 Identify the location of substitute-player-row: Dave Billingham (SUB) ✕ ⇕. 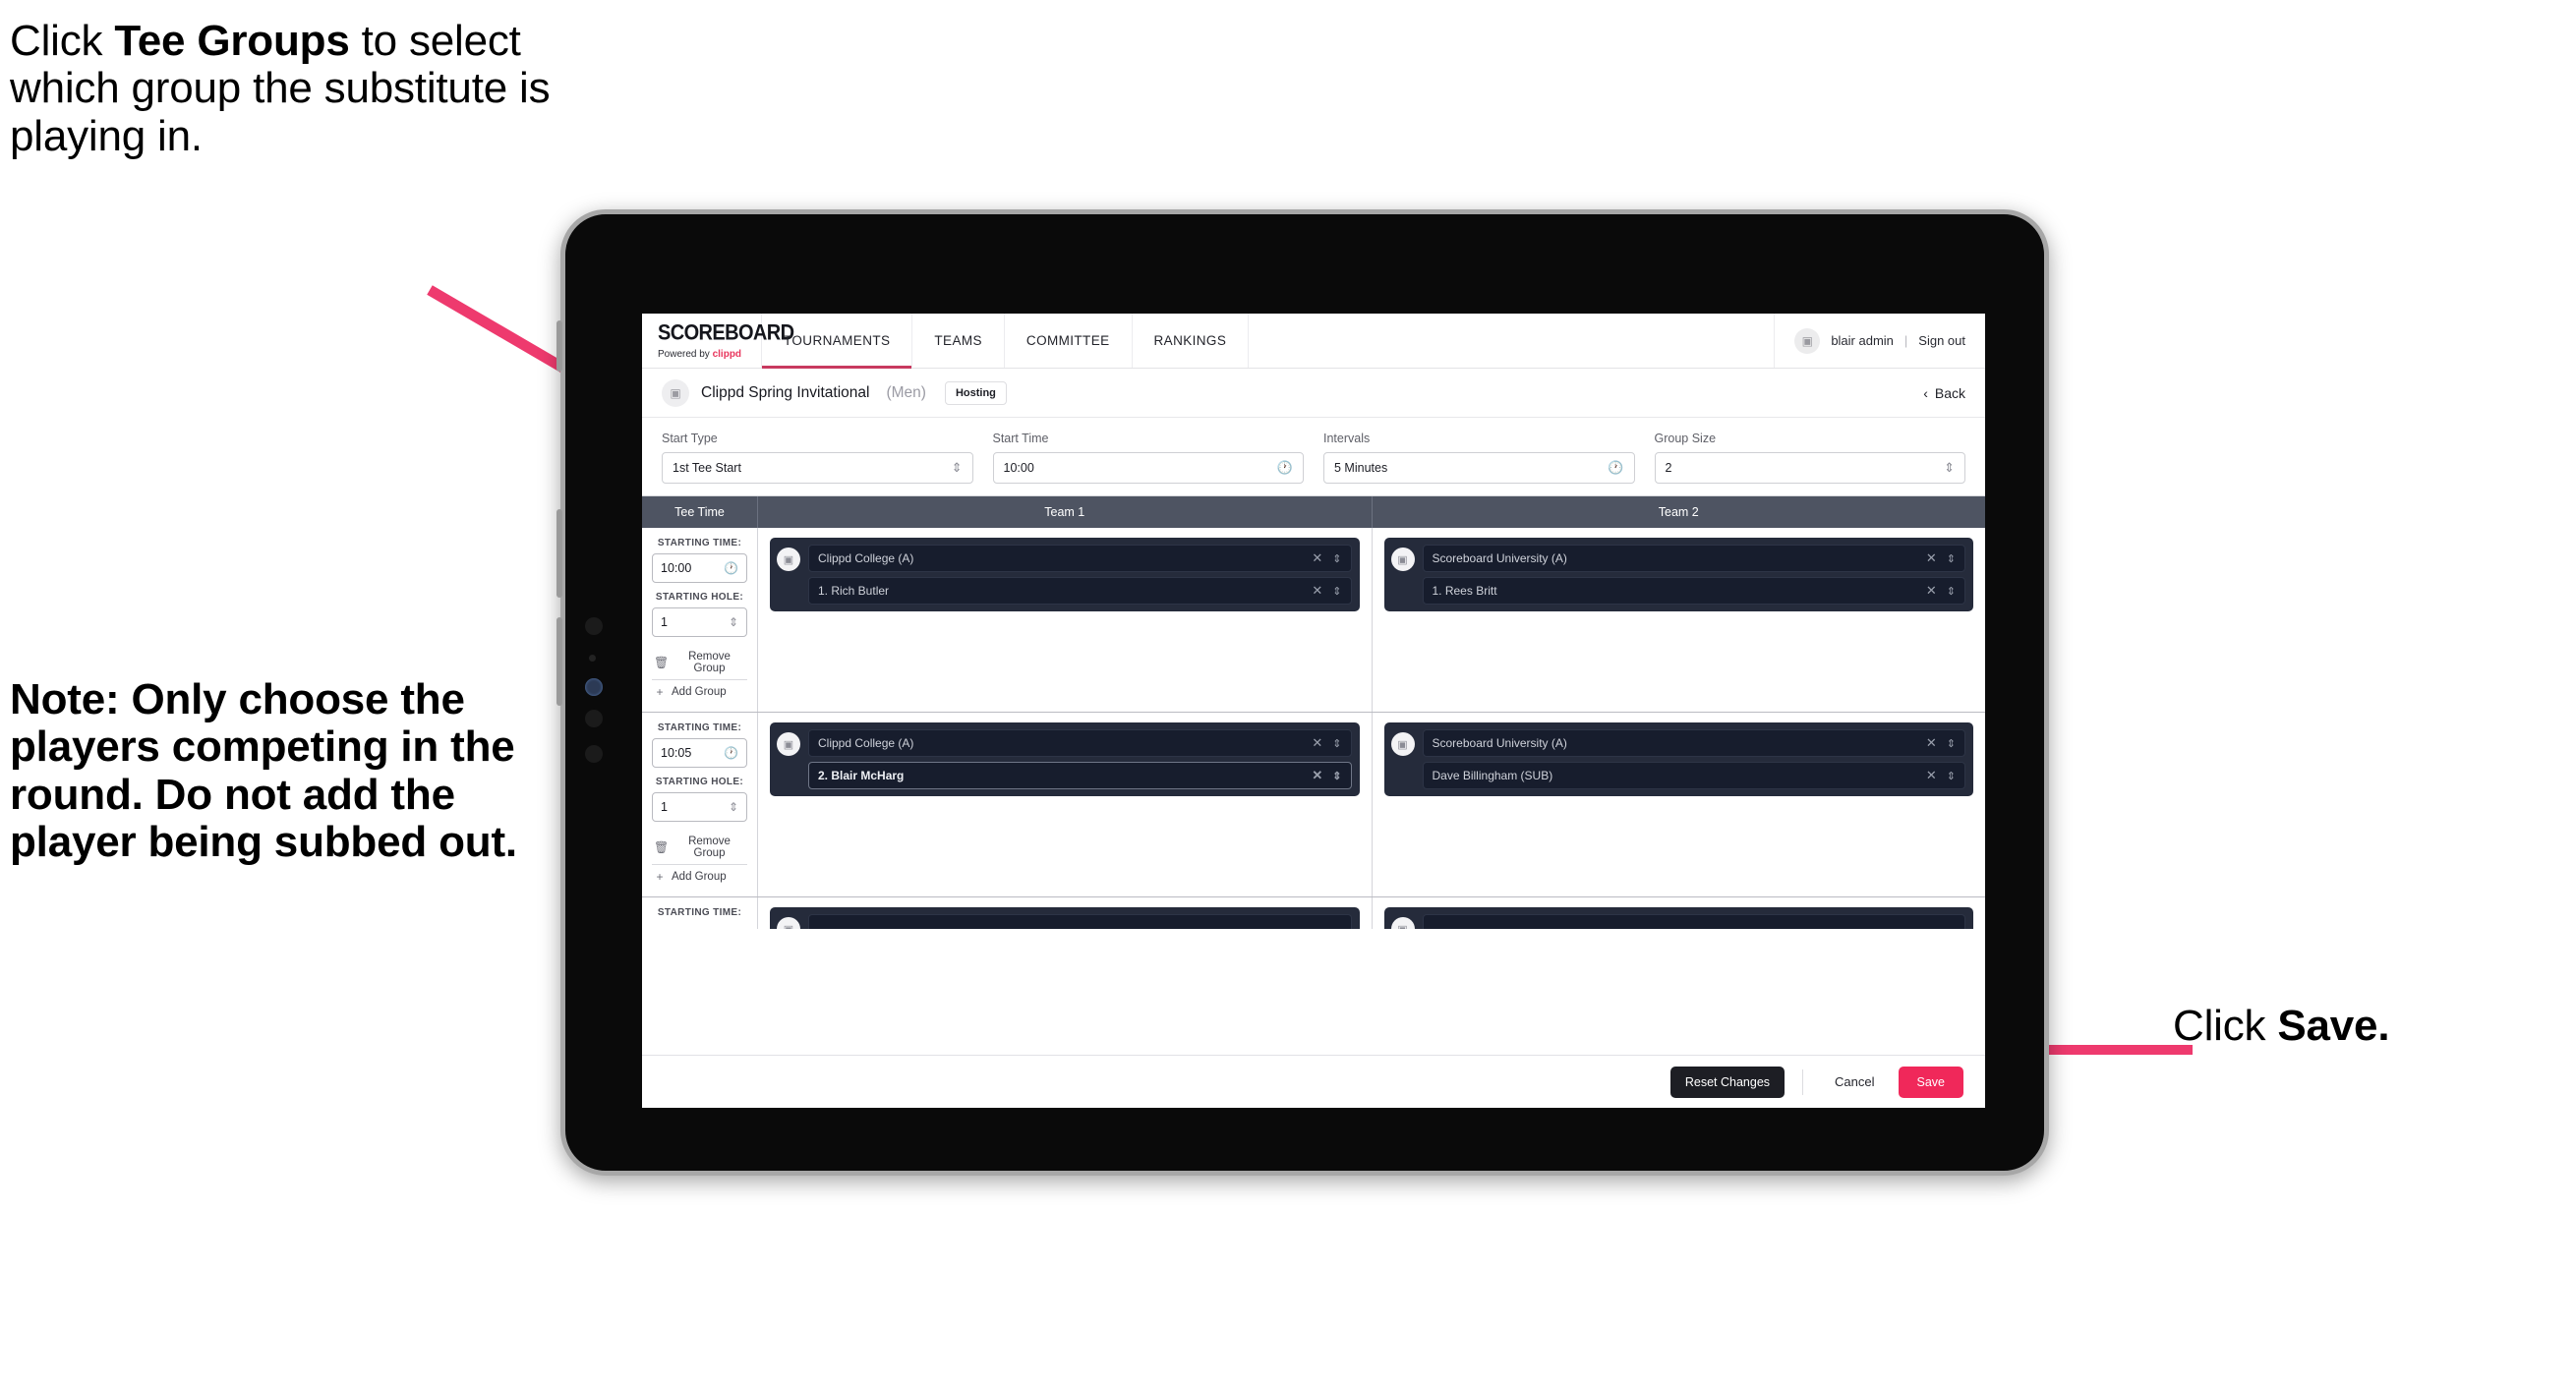
(1693, 775).